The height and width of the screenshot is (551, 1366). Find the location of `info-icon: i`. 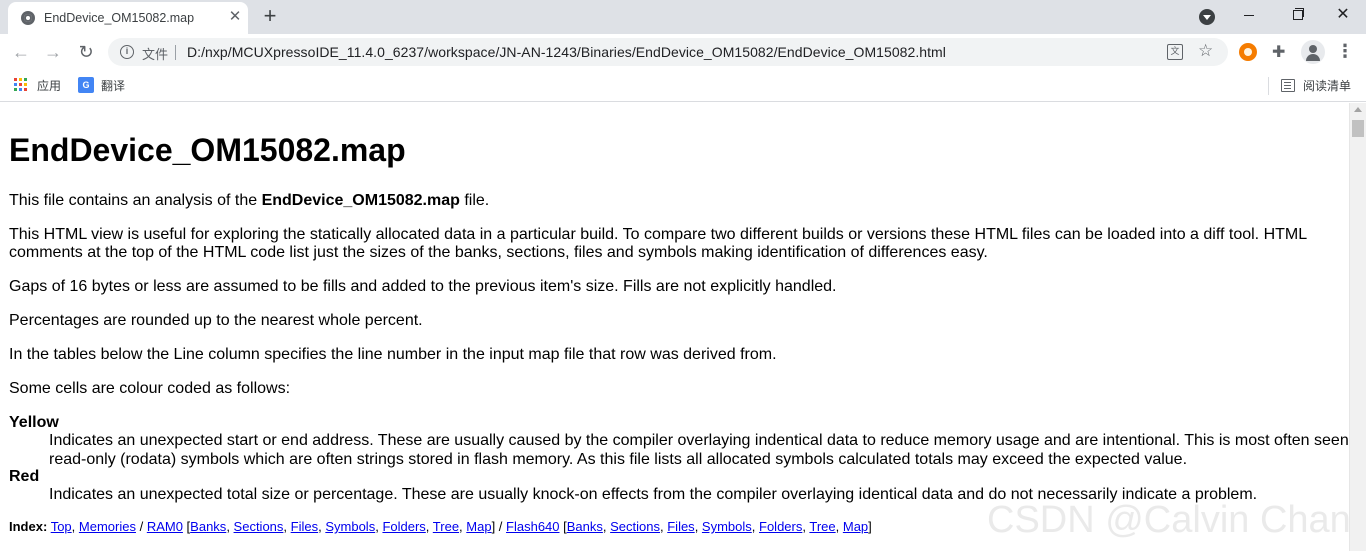

info-icon: i is located at coordinates (127, 52).